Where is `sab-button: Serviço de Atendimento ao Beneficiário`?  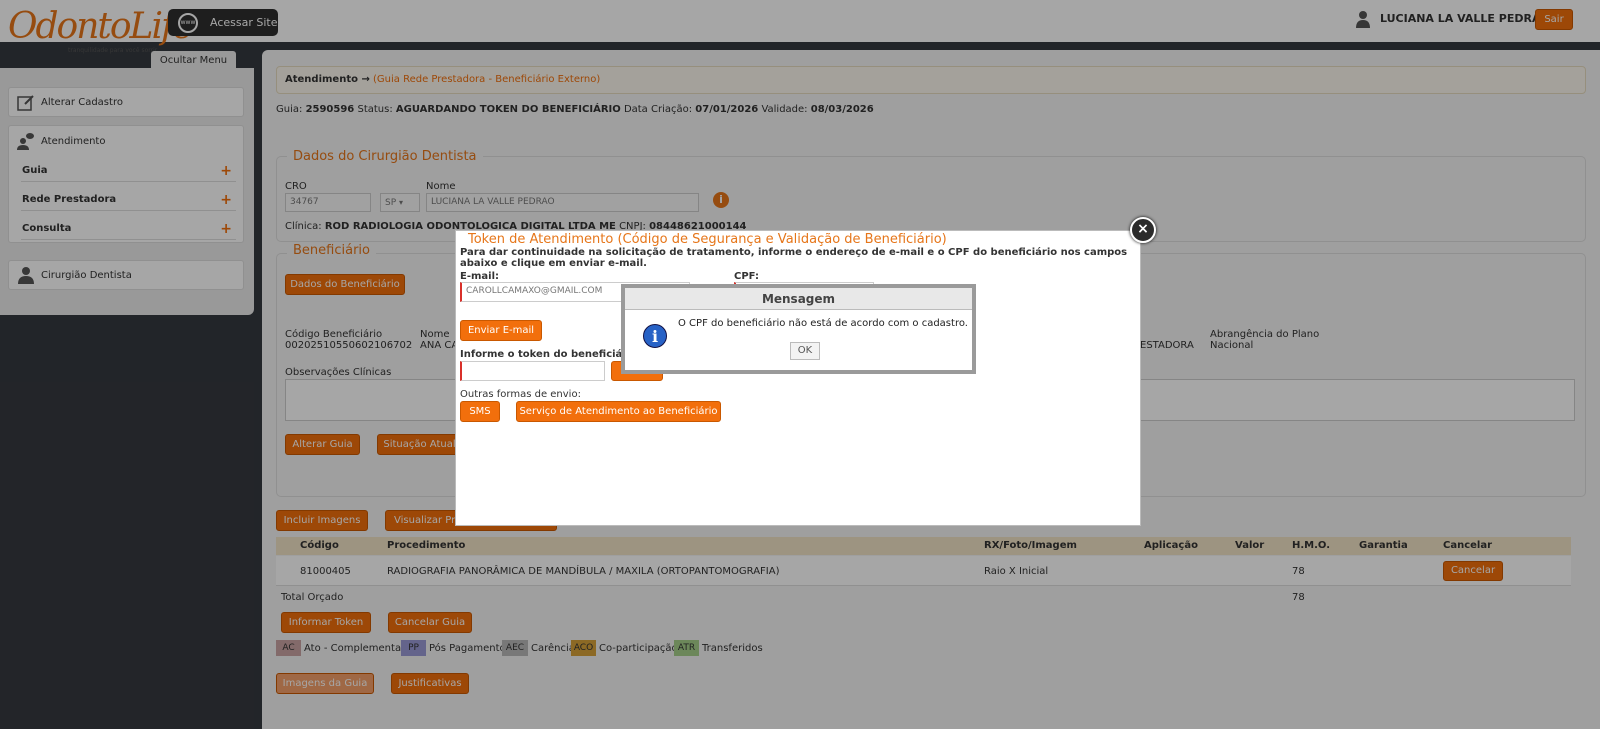
sab-button: Serviço de Atendimento ao Beneficiário is located at coordinates (618, 411).